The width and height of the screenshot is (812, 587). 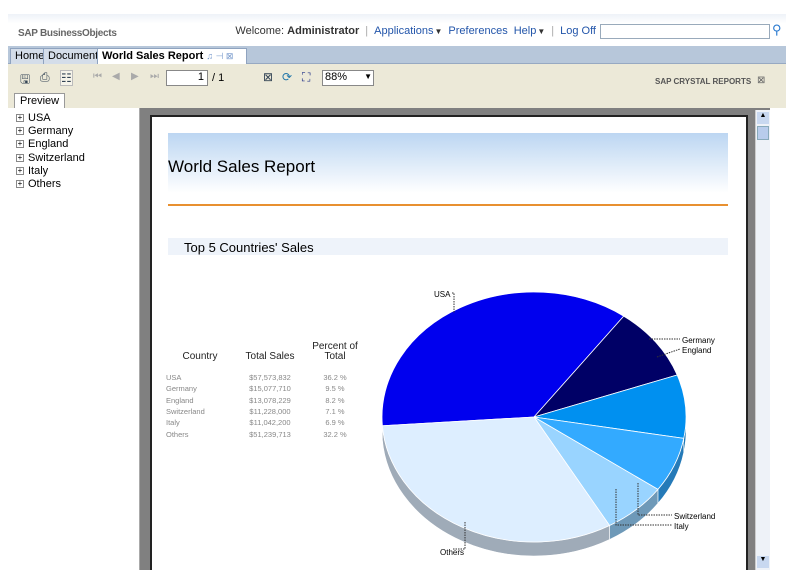 I want to click on page-number-input: 1, so click(x=187, y=78).